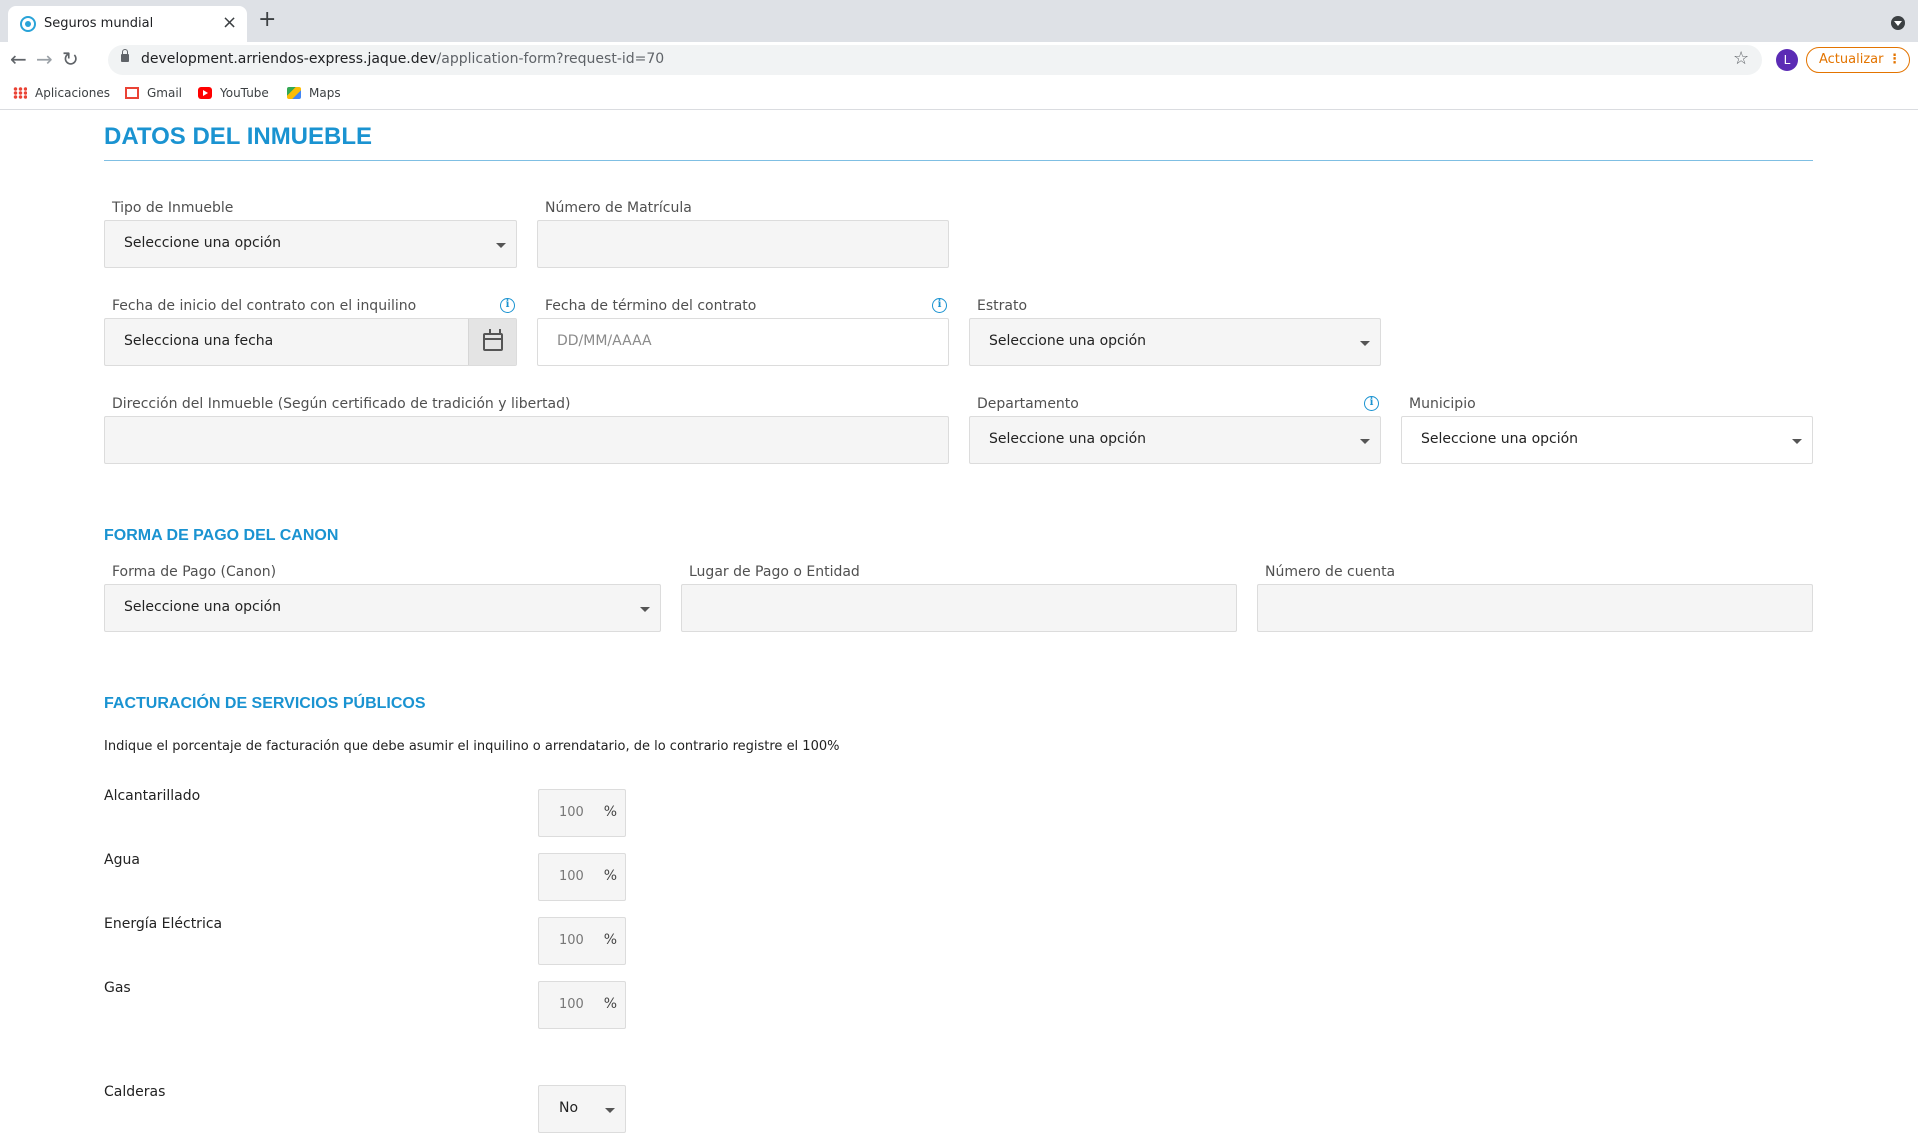  What do you see at coordinates (604, 341) in the screenshot?
I see `fecha-fin-placeholder: DD/MM/AAAA` at bounding box center [604, 341].